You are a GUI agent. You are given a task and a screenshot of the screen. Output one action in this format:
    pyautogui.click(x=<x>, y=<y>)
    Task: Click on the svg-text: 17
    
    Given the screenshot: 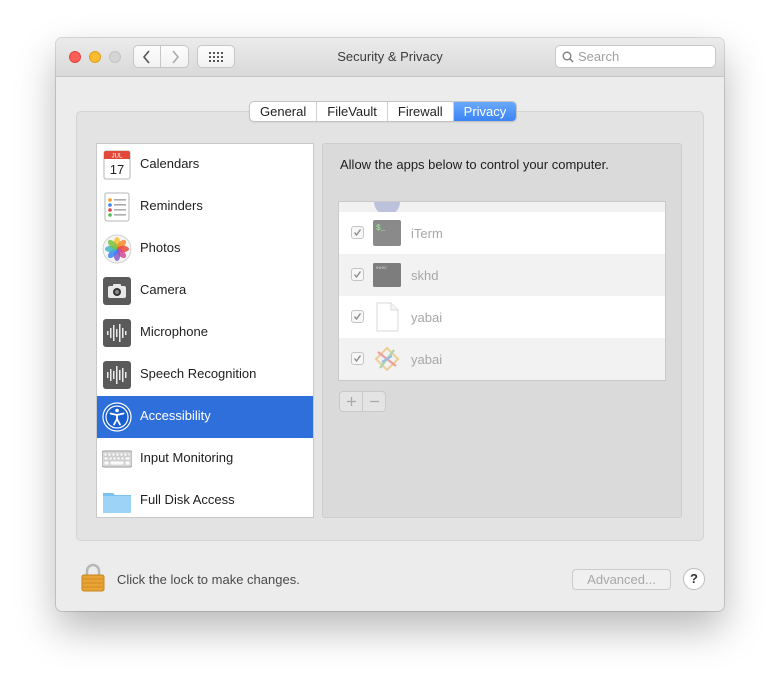 What is the action you would take?
    pyautogui.click(x=117, y=169)
    